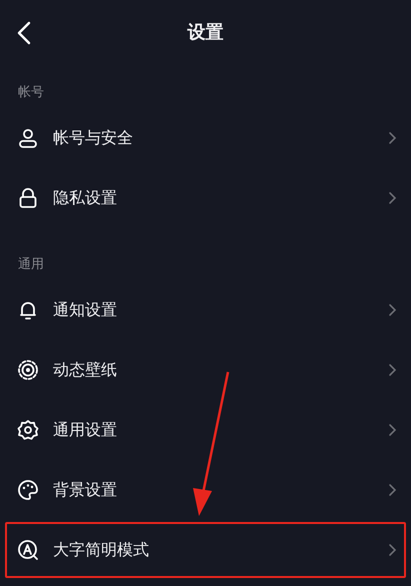 The height and width of the screenshot is (586, 411). I want to click on person-icon, so click(28, 138).